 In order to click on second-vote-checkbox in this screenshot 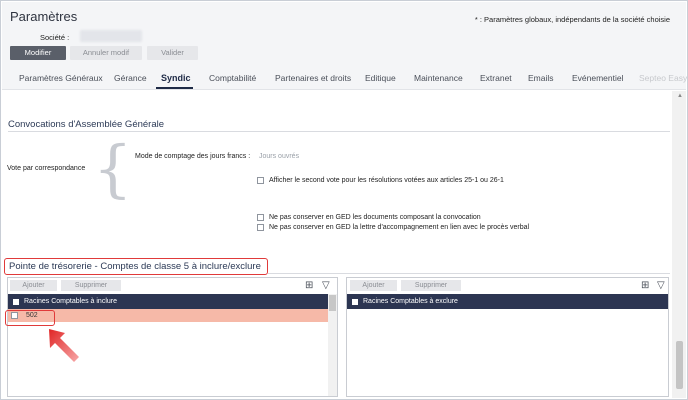, I will do `click(260, 180)`.